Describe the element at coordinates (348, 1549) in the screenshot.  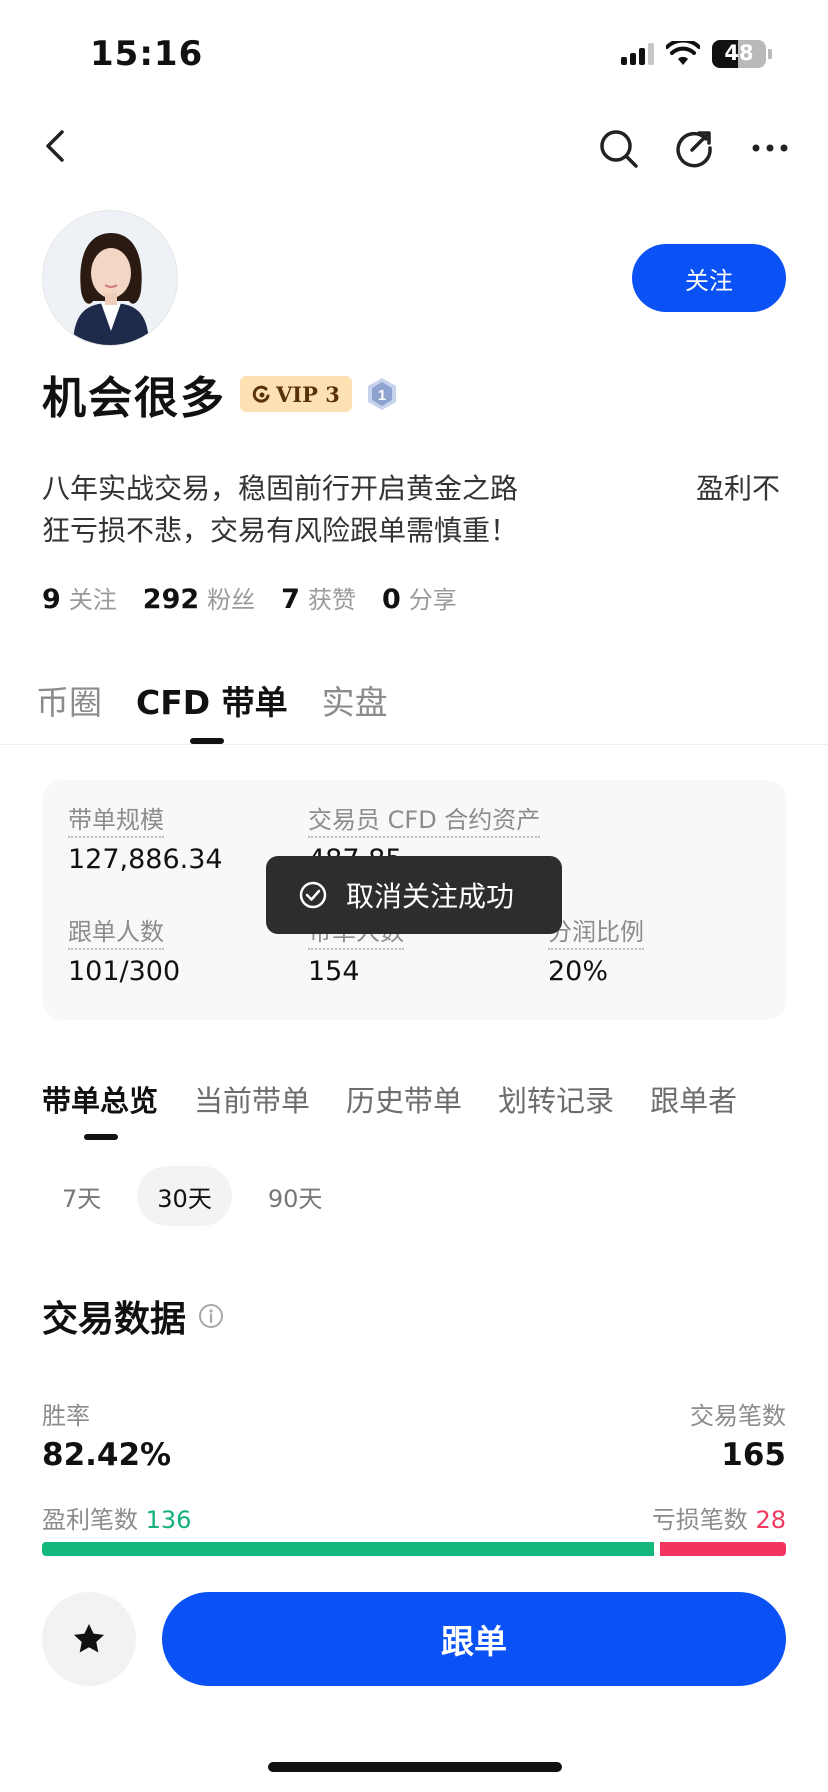
I see `win-bar` at that location.